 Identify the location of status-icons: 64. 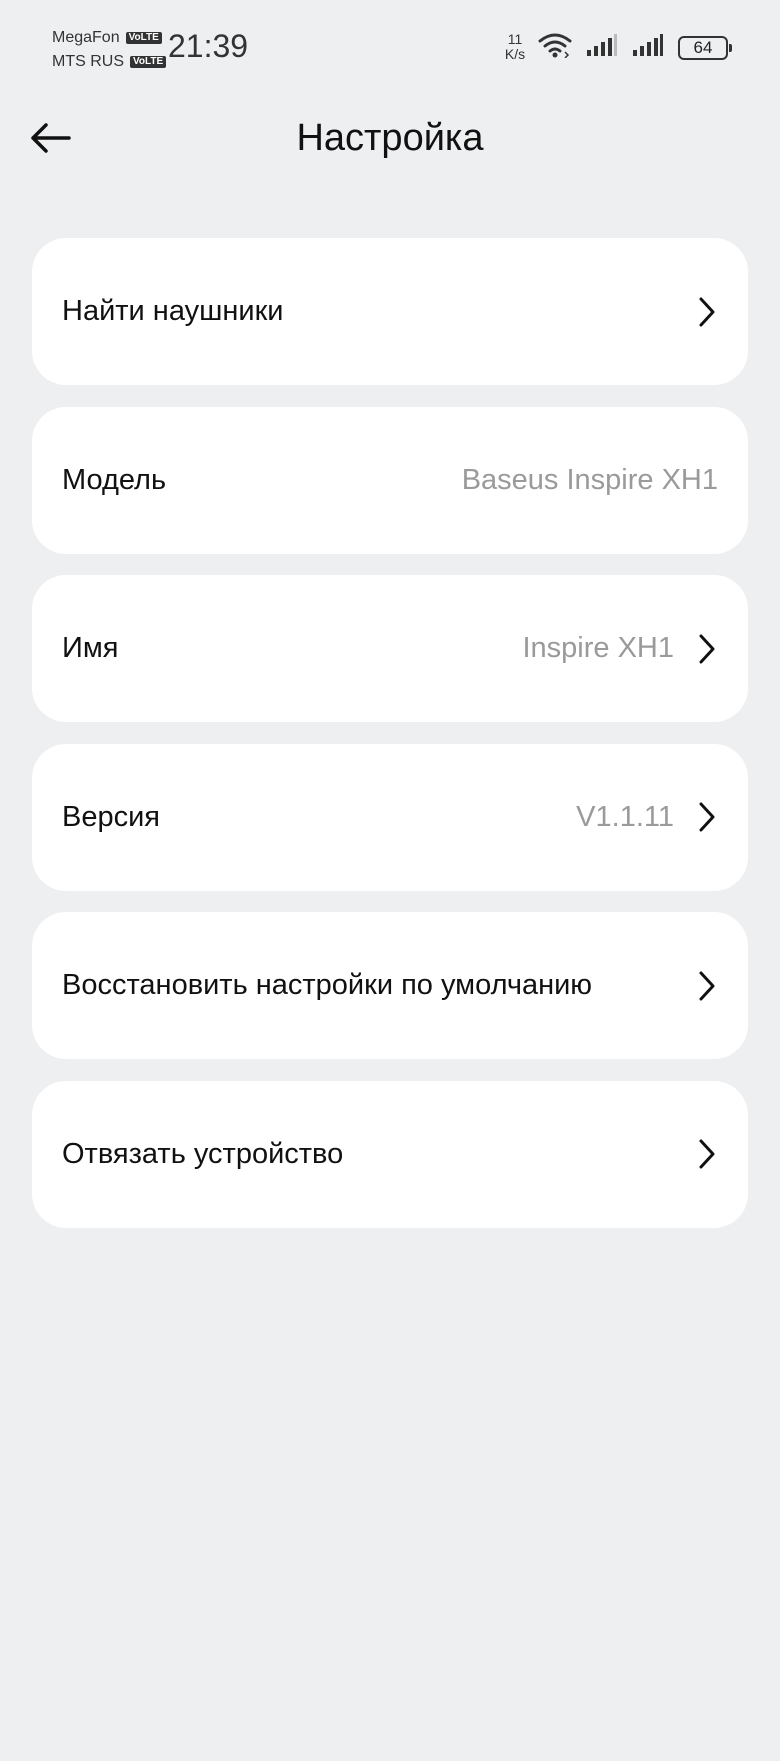
(635, 47).